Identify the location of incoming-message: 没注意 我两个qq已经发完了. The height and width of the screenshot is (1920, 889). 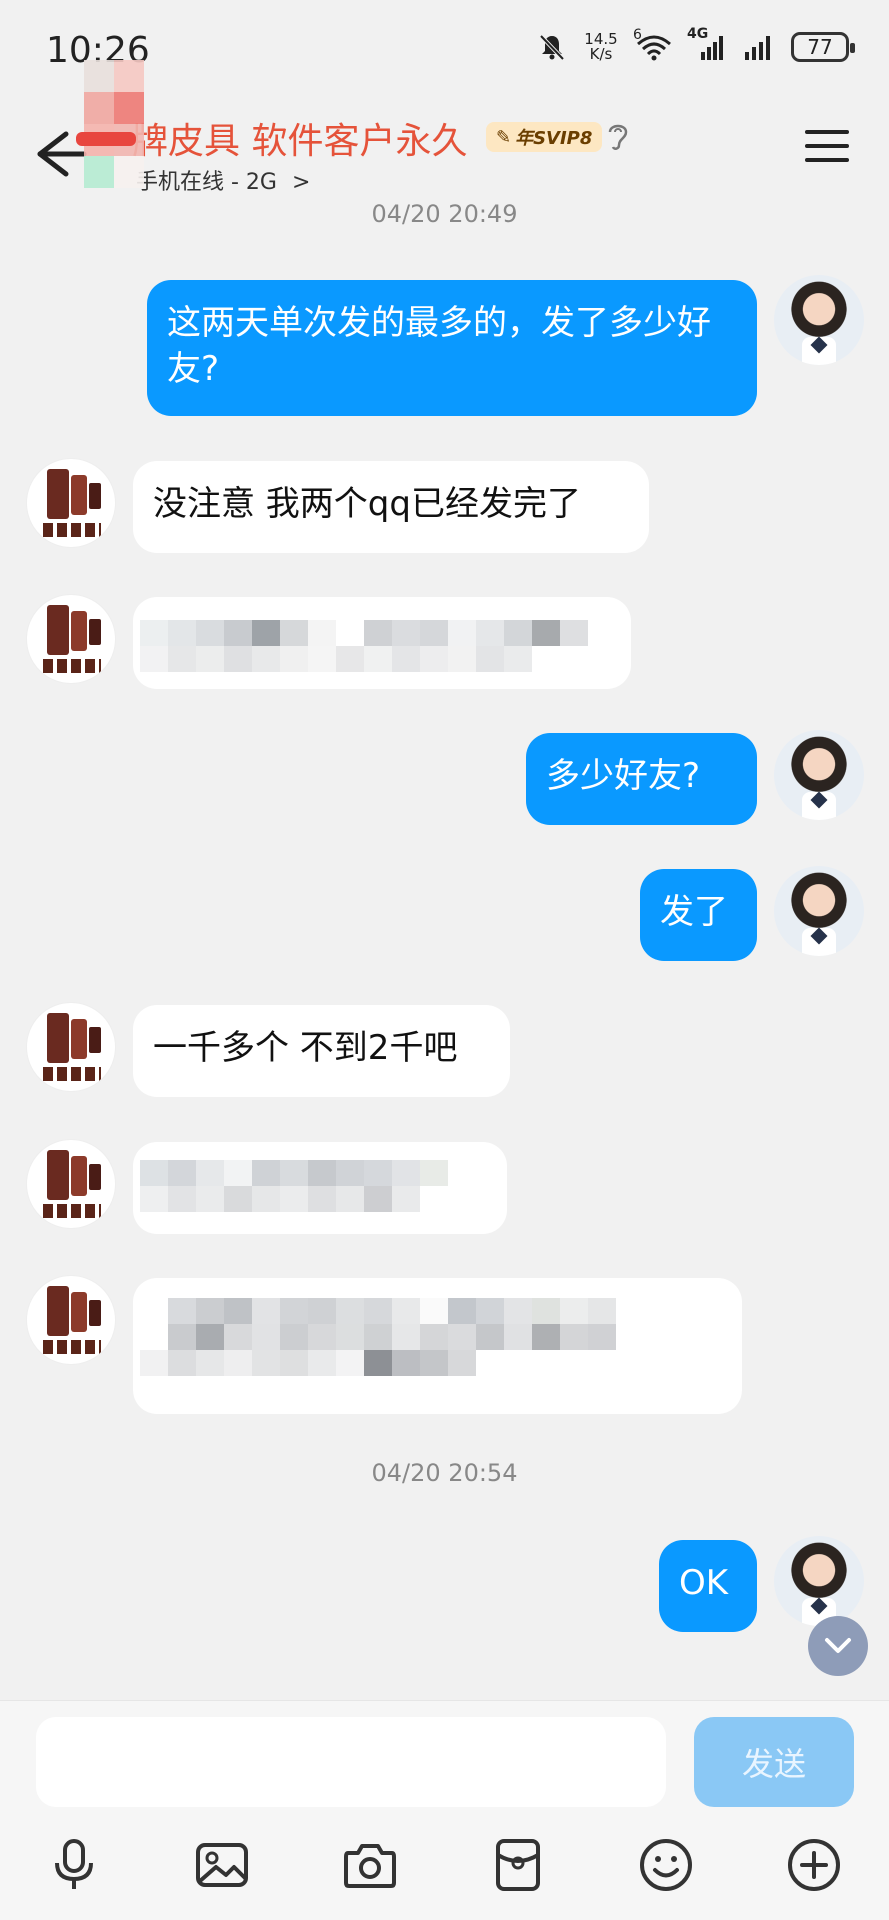
(391, 507).